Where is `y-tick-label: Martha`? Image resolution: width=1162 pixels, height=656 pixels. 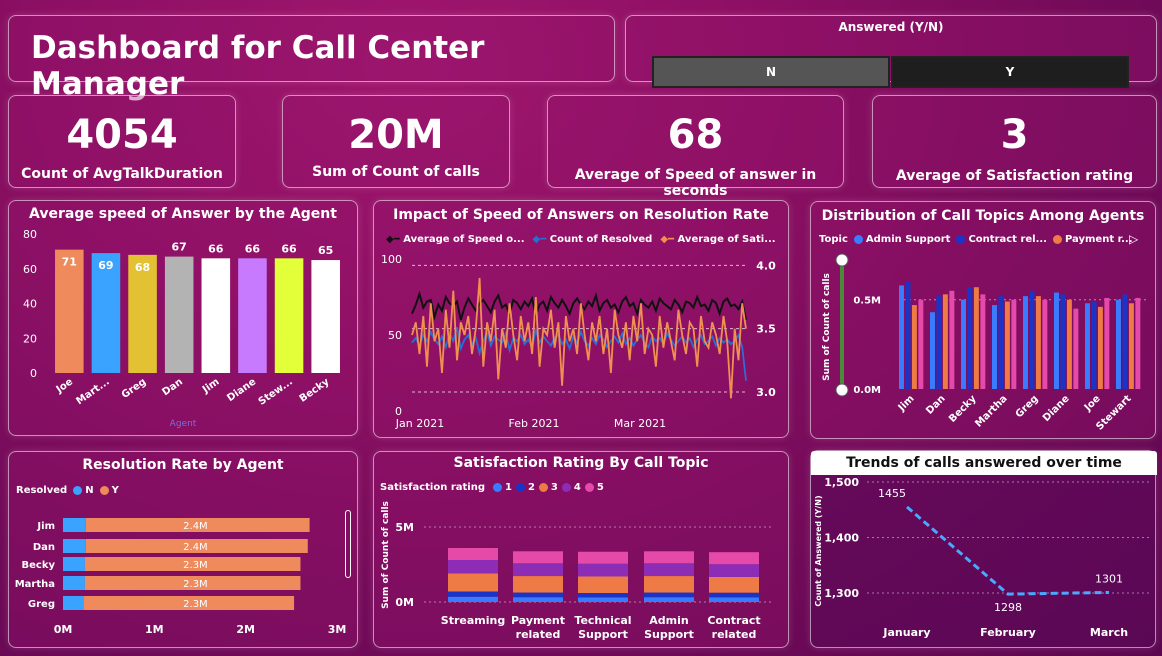
y-tick-label: Martha is located at coordinates (35, 584).